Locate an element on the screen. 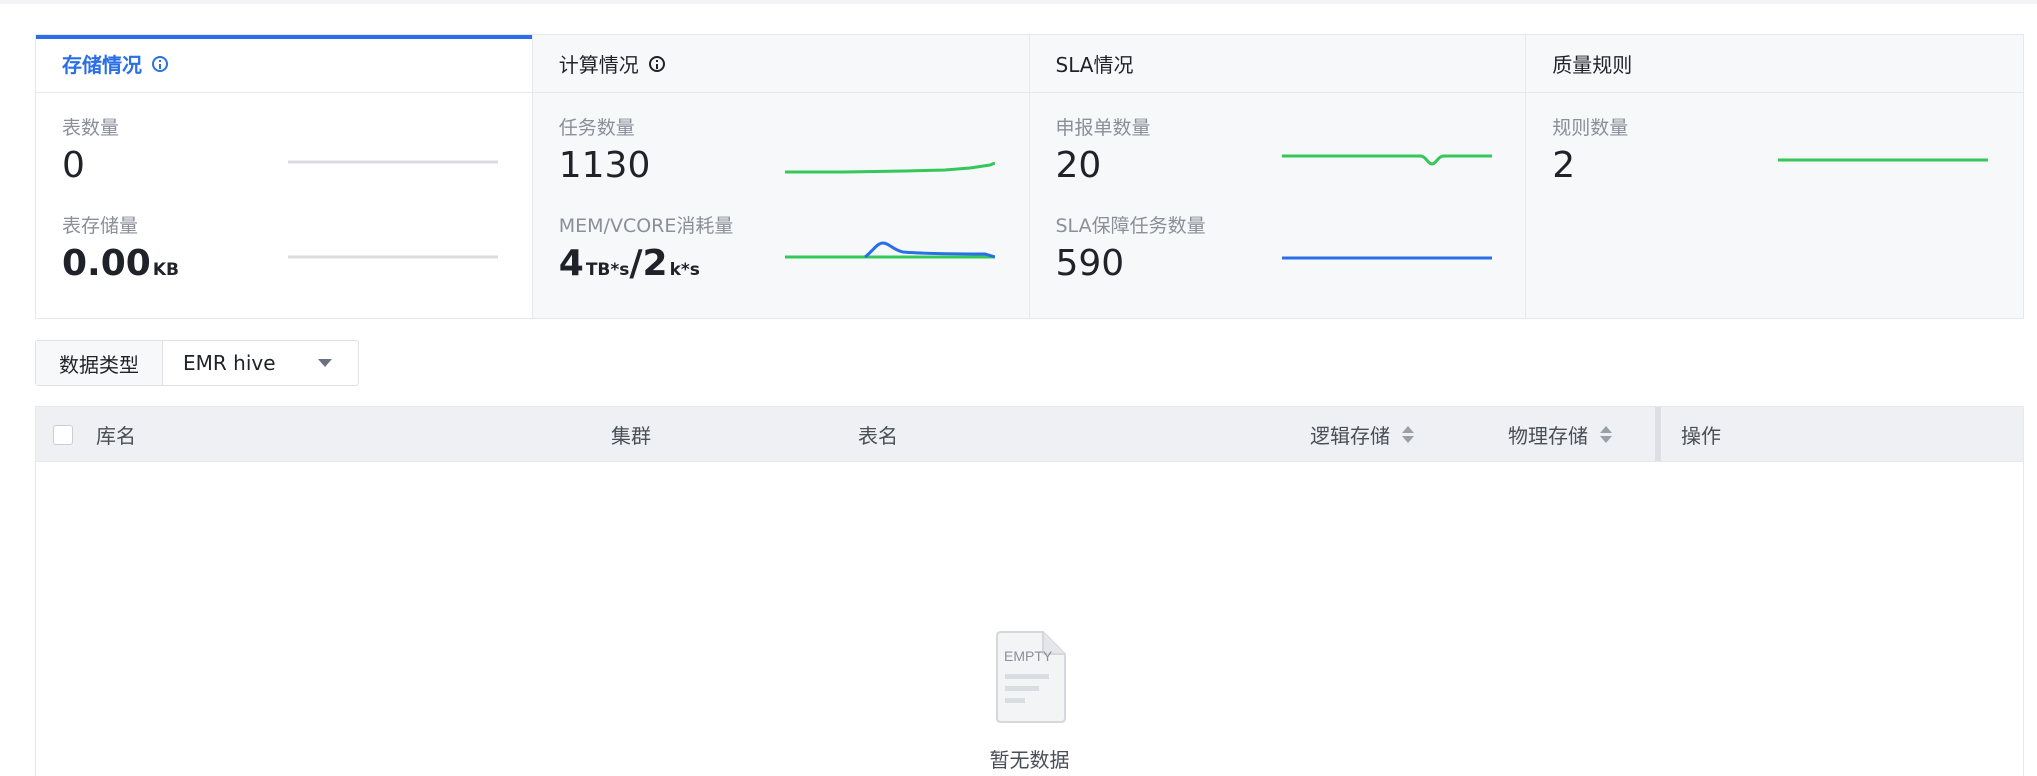 The width and height of the screenshot is (2037, 776). tab-compute: 计算情况 任务数量 1130 MEM/VCORE消耗量 4 TB*s/2 k*s is located at coordinates (781, 176).